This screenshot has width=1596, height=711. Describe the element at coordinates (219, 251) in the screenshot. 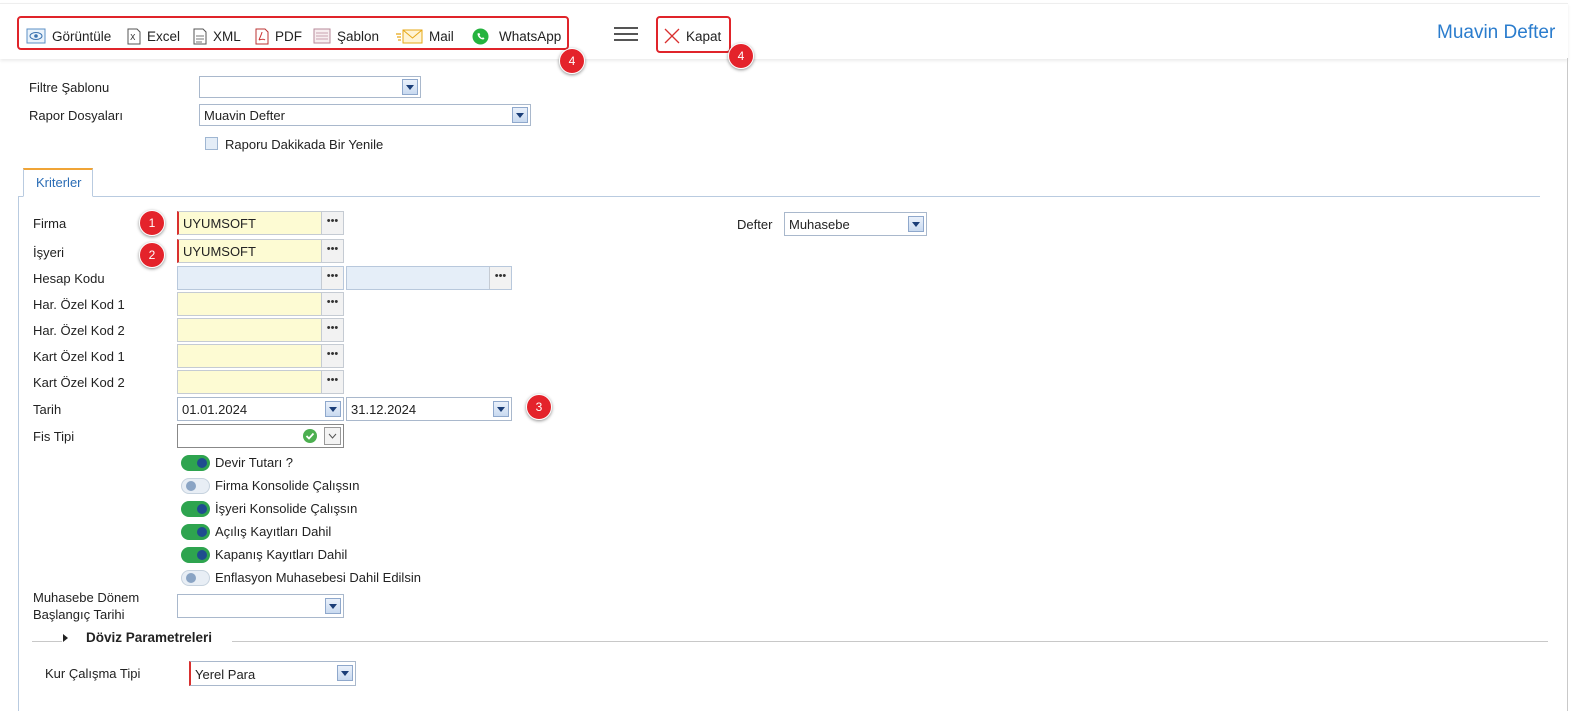

I see `isyeri-value: UYUMSOFT` at that location.